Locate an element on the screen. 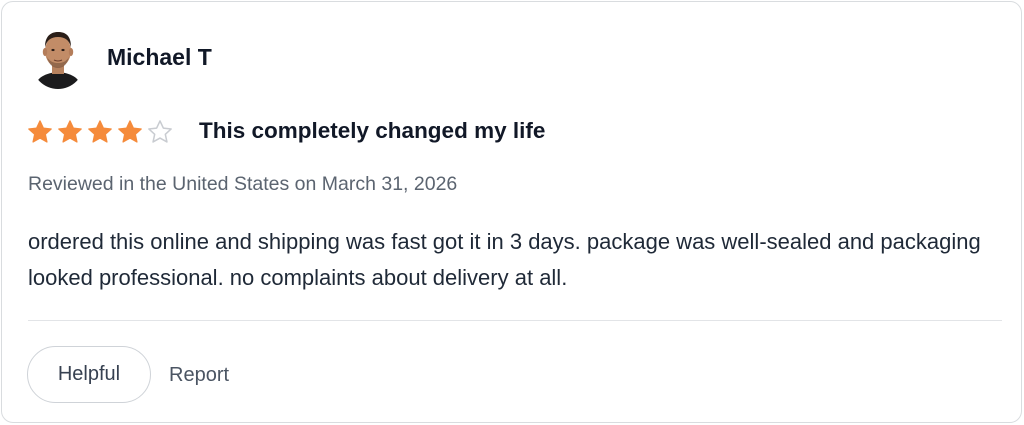  avatar is located at coordinates (58, 58).